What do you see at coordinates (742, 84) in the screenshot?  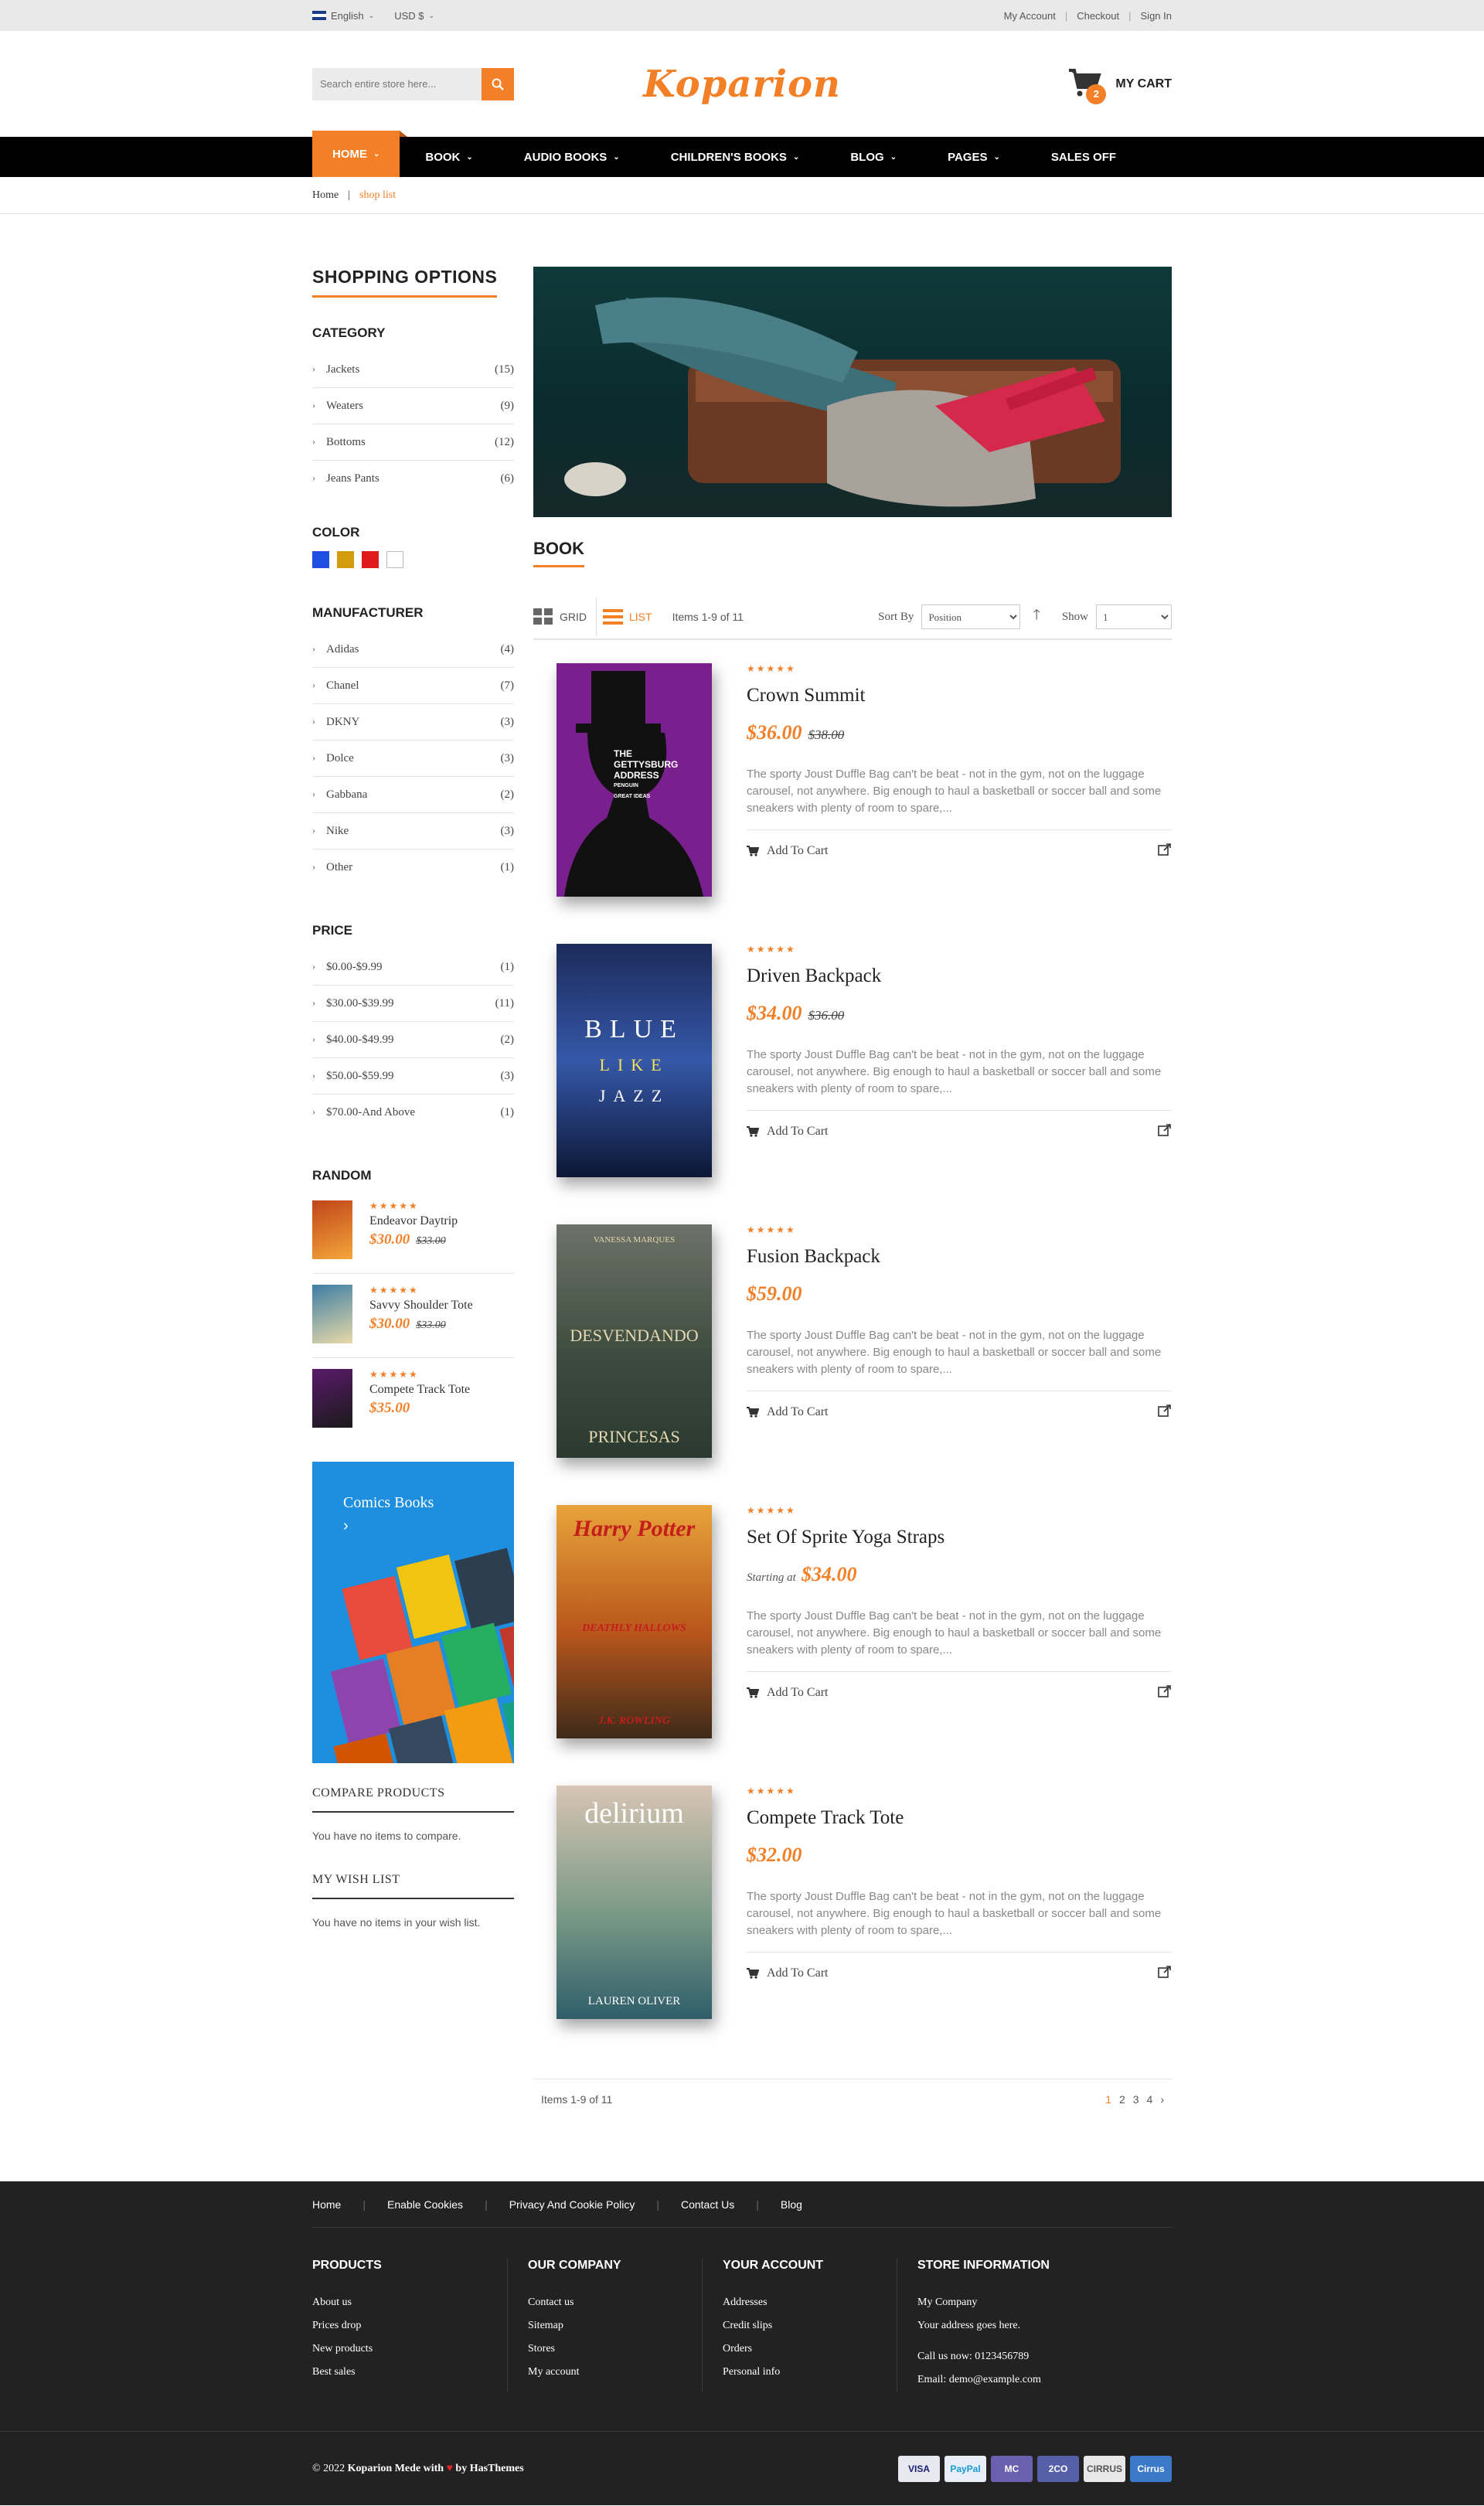 I see `site-logo: Koparion` at bounding box center [742, 84].